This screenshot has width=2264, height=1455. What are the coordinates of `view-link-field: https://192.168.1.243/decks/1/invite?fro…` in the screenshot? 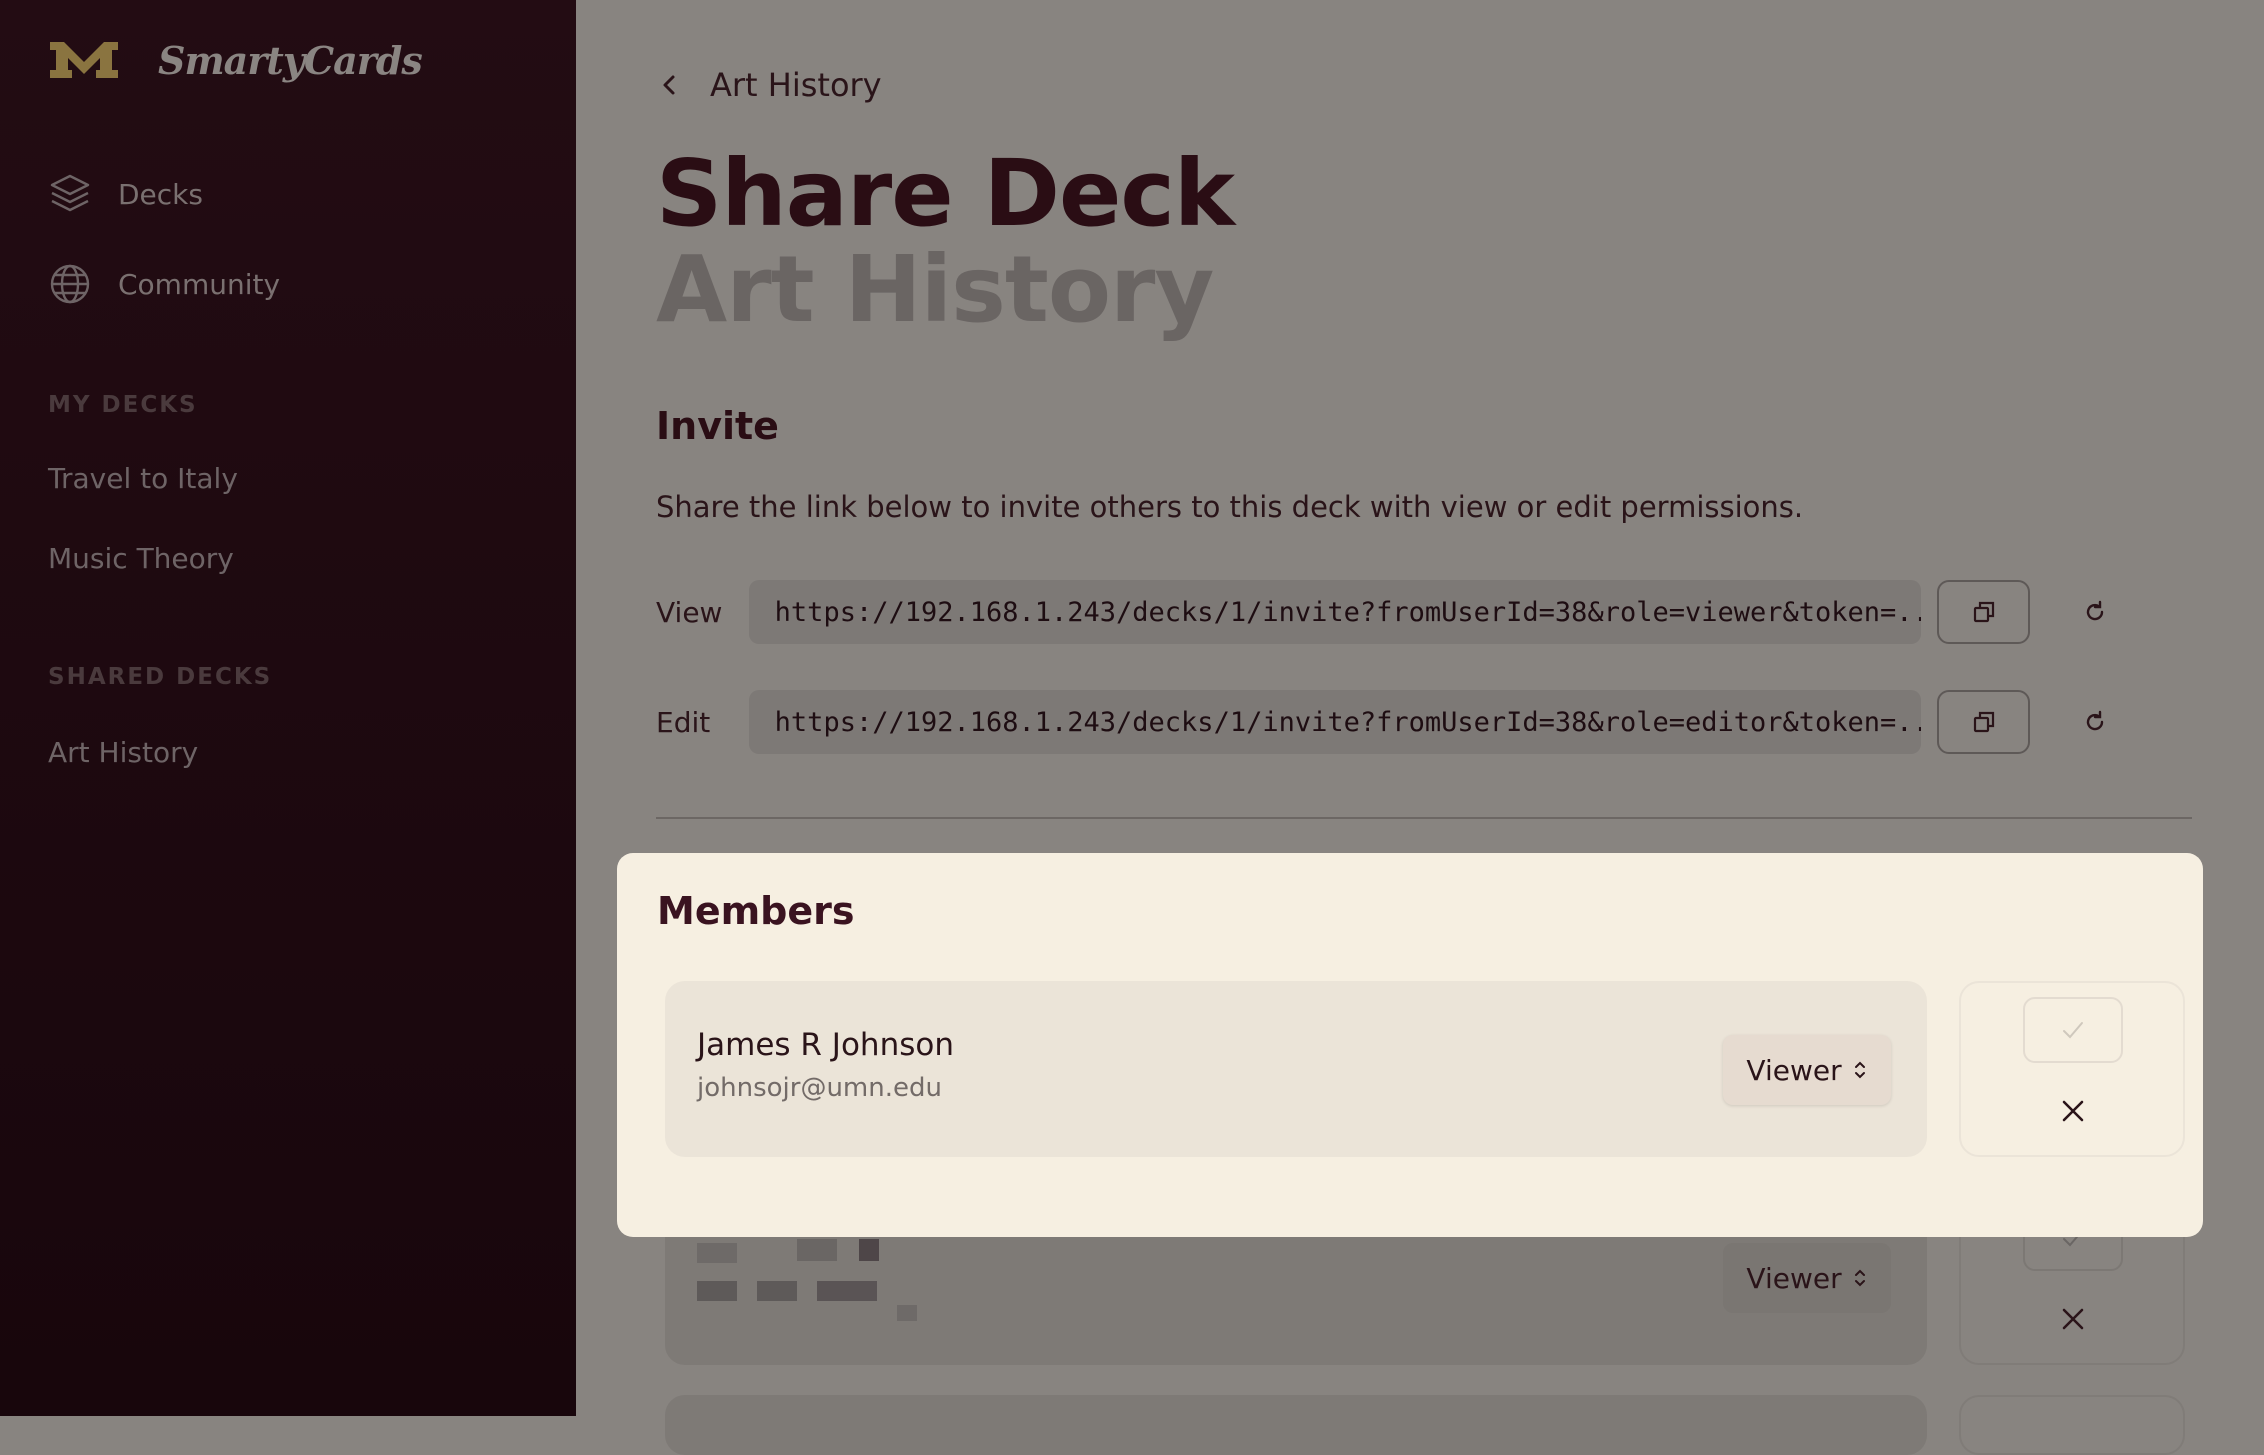 It's located at (1335, 612).